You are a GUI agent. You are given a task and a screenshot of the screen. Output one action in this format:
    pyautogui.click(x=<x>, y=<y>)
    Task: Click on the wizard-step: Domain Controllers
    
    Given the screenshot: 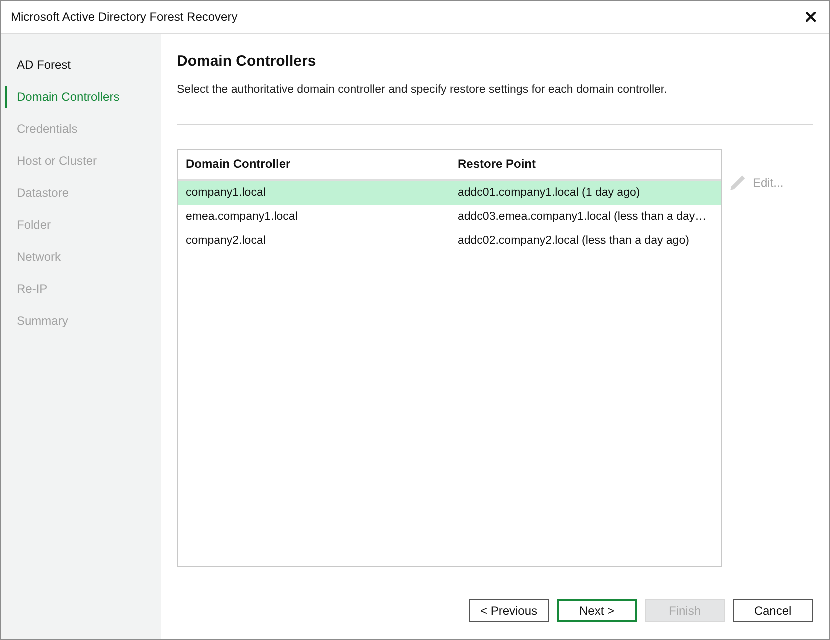 What is the action you would take?
    pyautogui.click(x=83, y=97)
    